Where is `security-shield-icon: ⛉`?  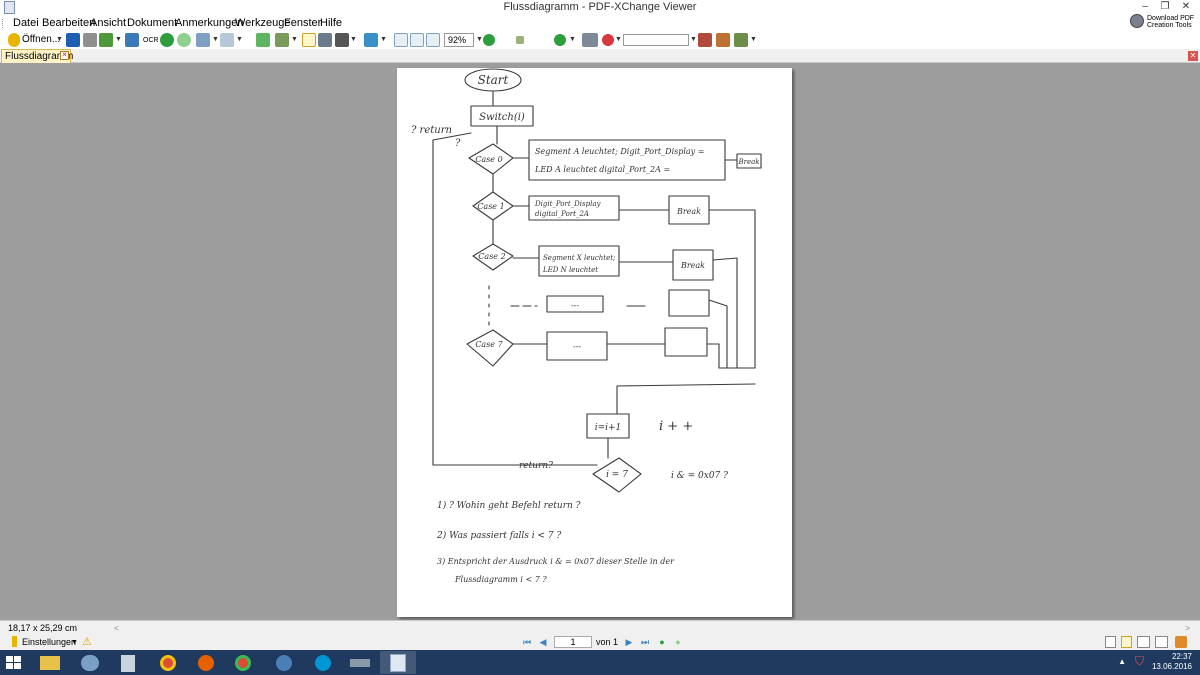 security-shield-icon: ⛉ is located at coordinates (1139, 661).